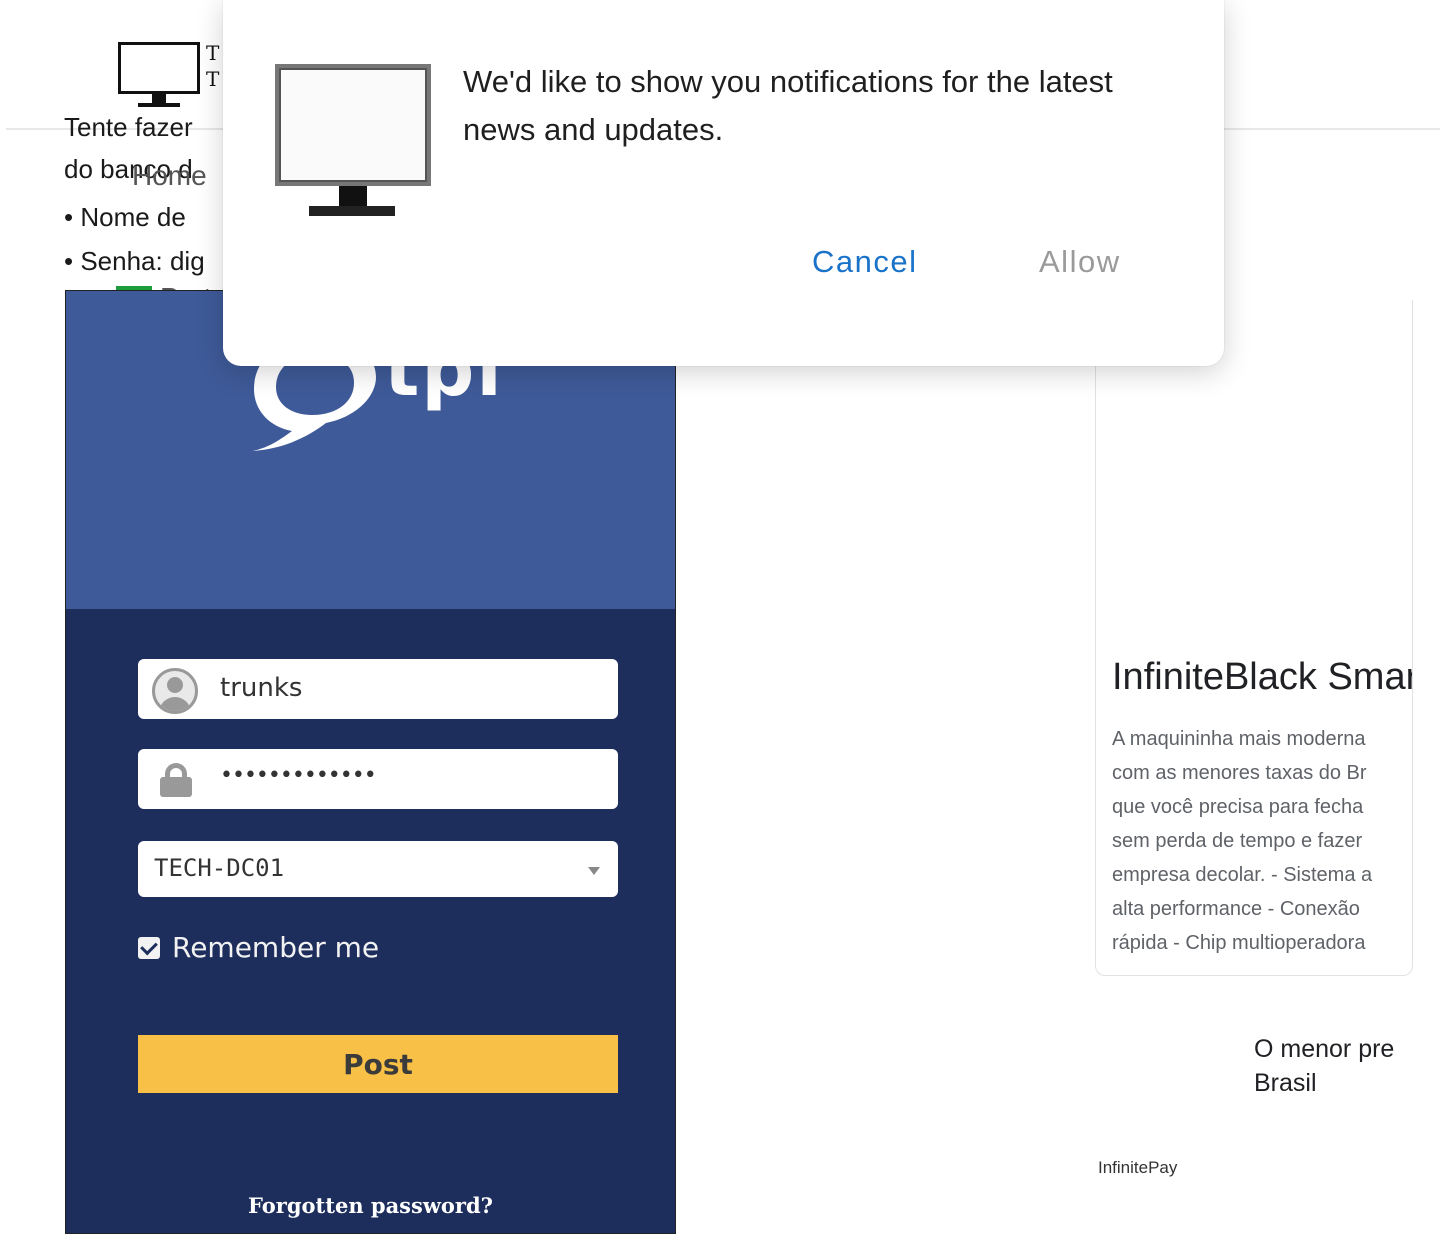  I want to click on nav-home-link: Home, so click(169, 176).